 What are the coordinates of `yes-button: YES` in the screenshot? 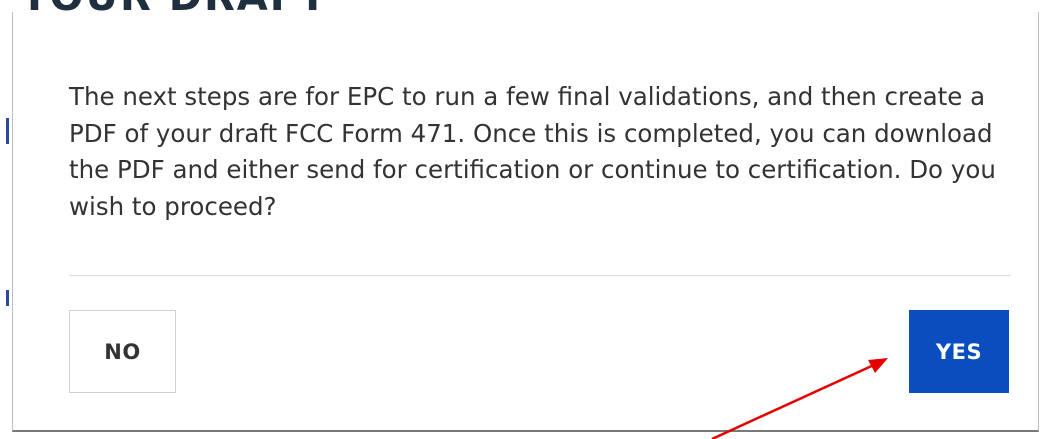 It's located at (959, 351).